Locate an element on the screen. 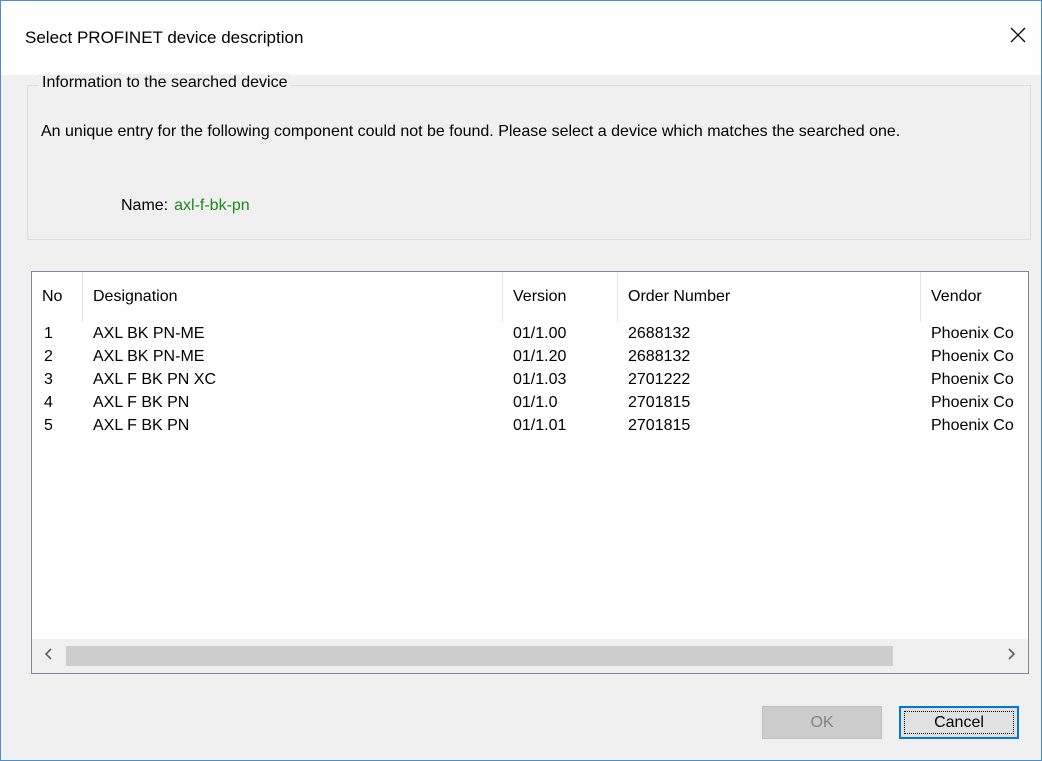 The width and height of the screenshot is (1042, 761). column-header-no: No is located at coordinates (57, 297).